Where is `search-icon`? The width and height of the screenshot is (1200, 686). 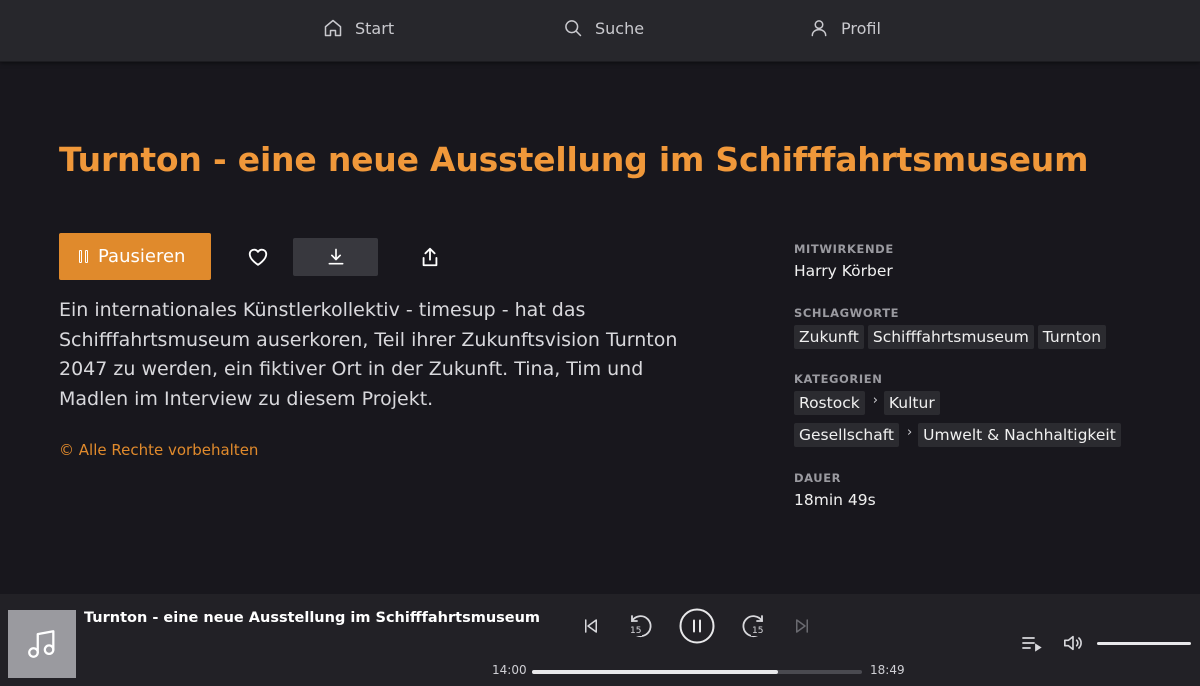 search-icon is located at coordinates (573, 28).